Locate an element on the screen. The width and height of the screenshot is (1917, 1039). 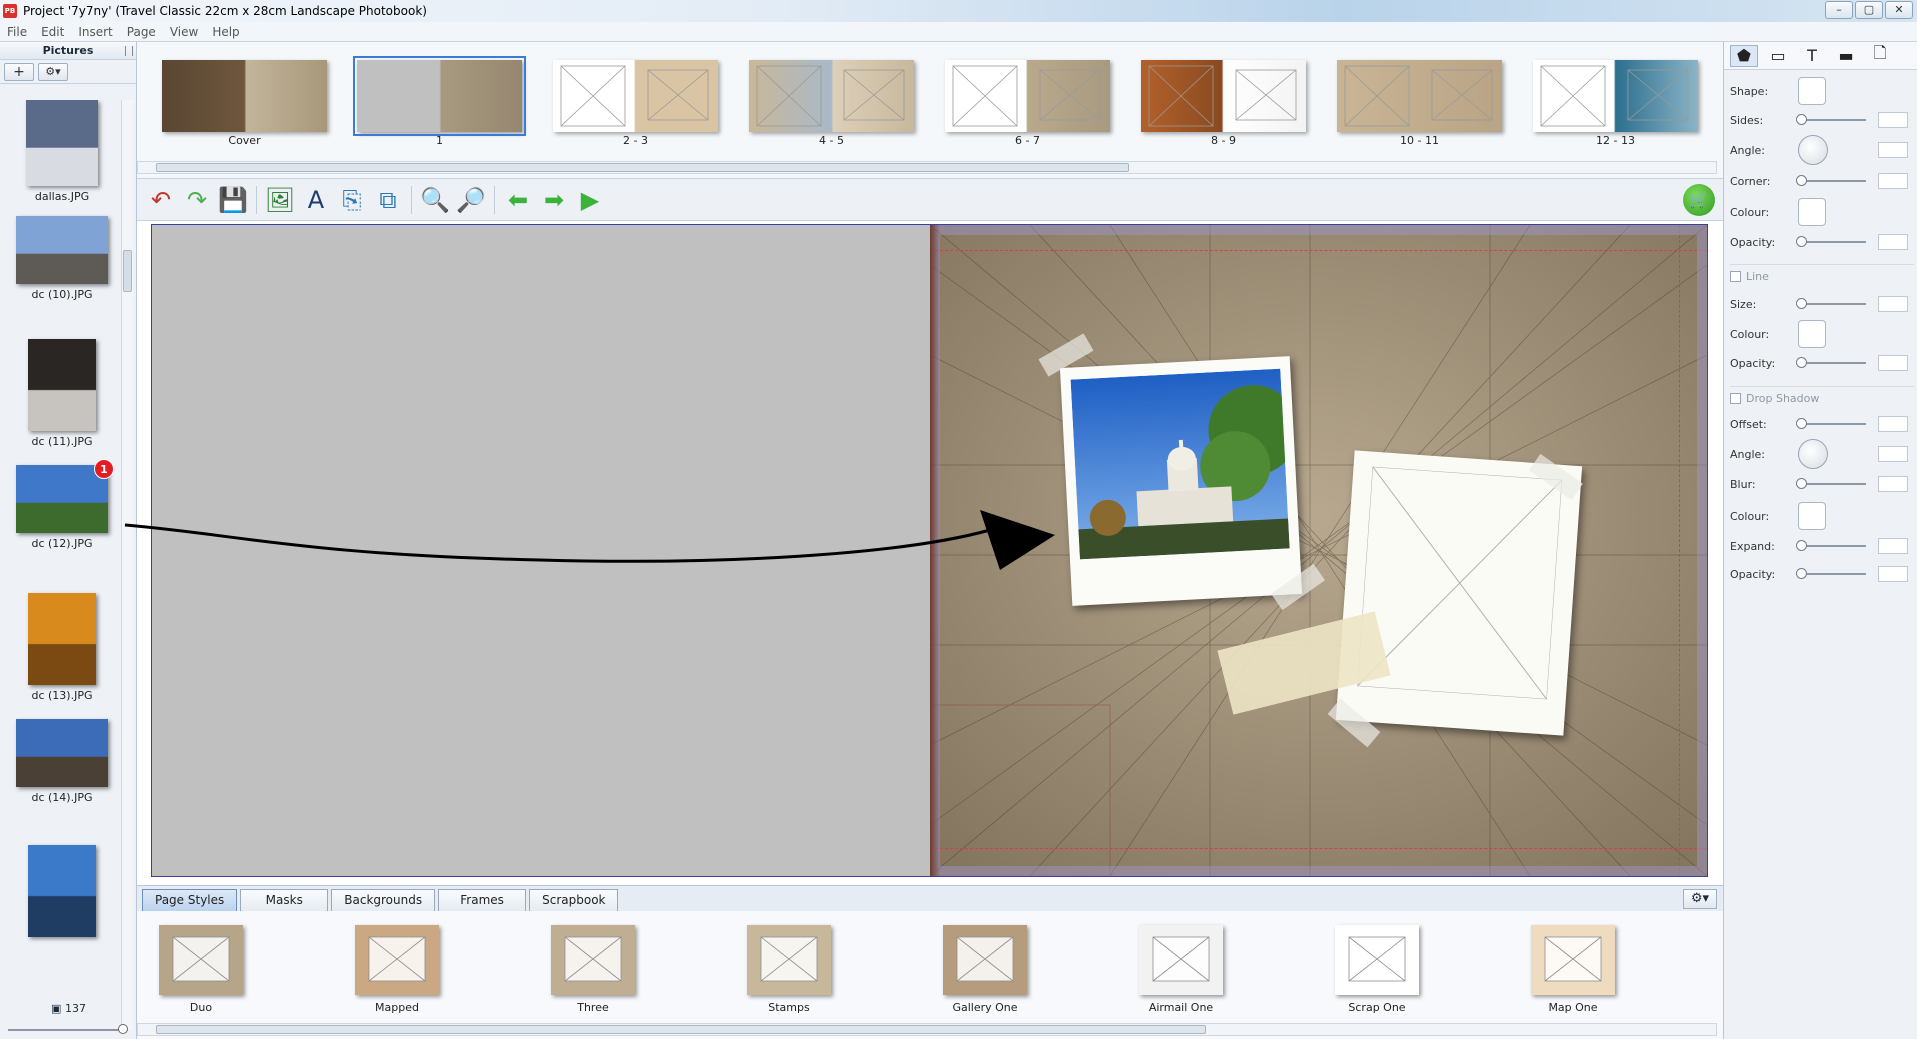
photo-frame is located at coordinates (1181, 481).